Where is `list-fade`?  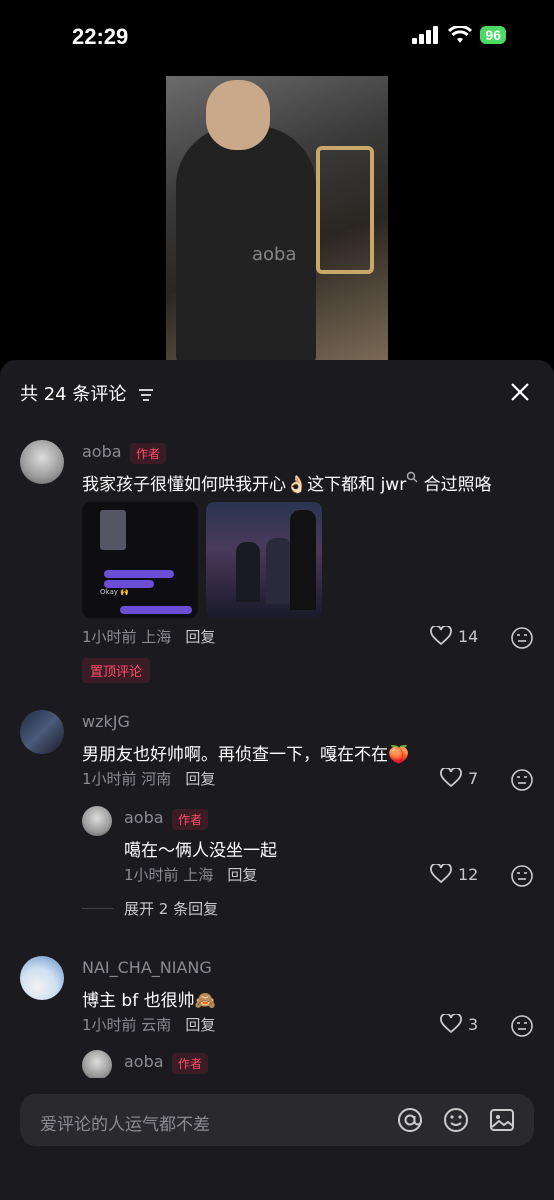 list-fade is located at coordinates (277, 1086).